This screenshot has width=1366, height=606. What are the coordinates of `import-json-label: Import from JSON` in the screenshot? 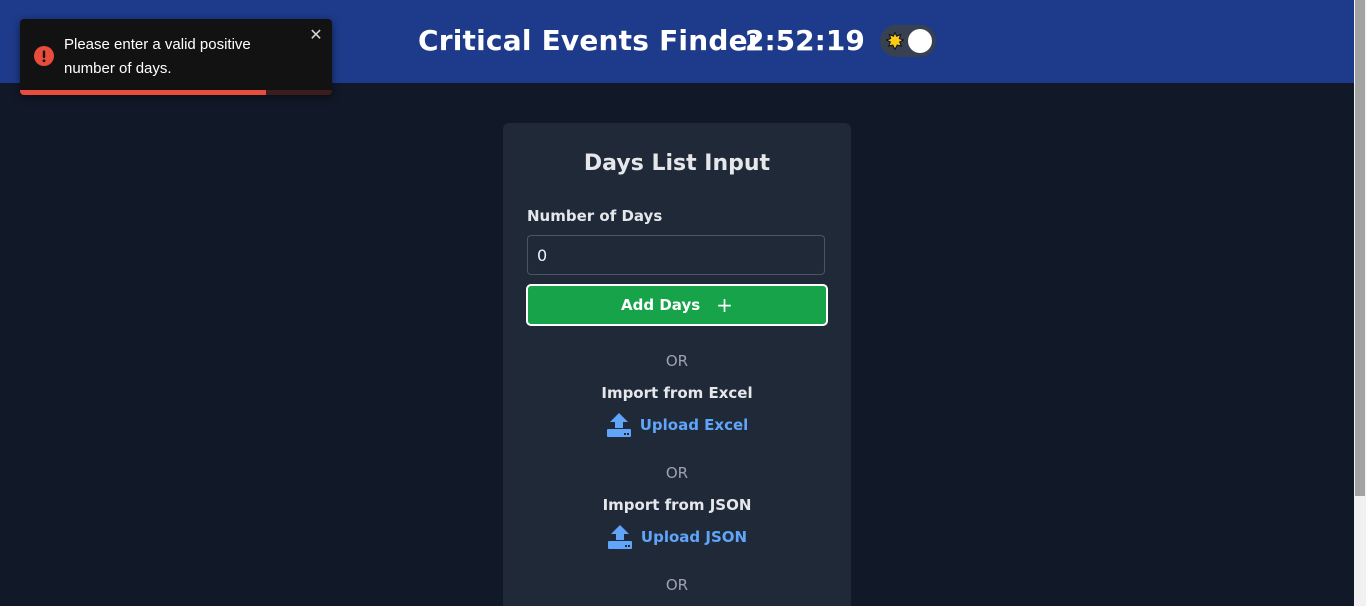 It's located at (677, 505).